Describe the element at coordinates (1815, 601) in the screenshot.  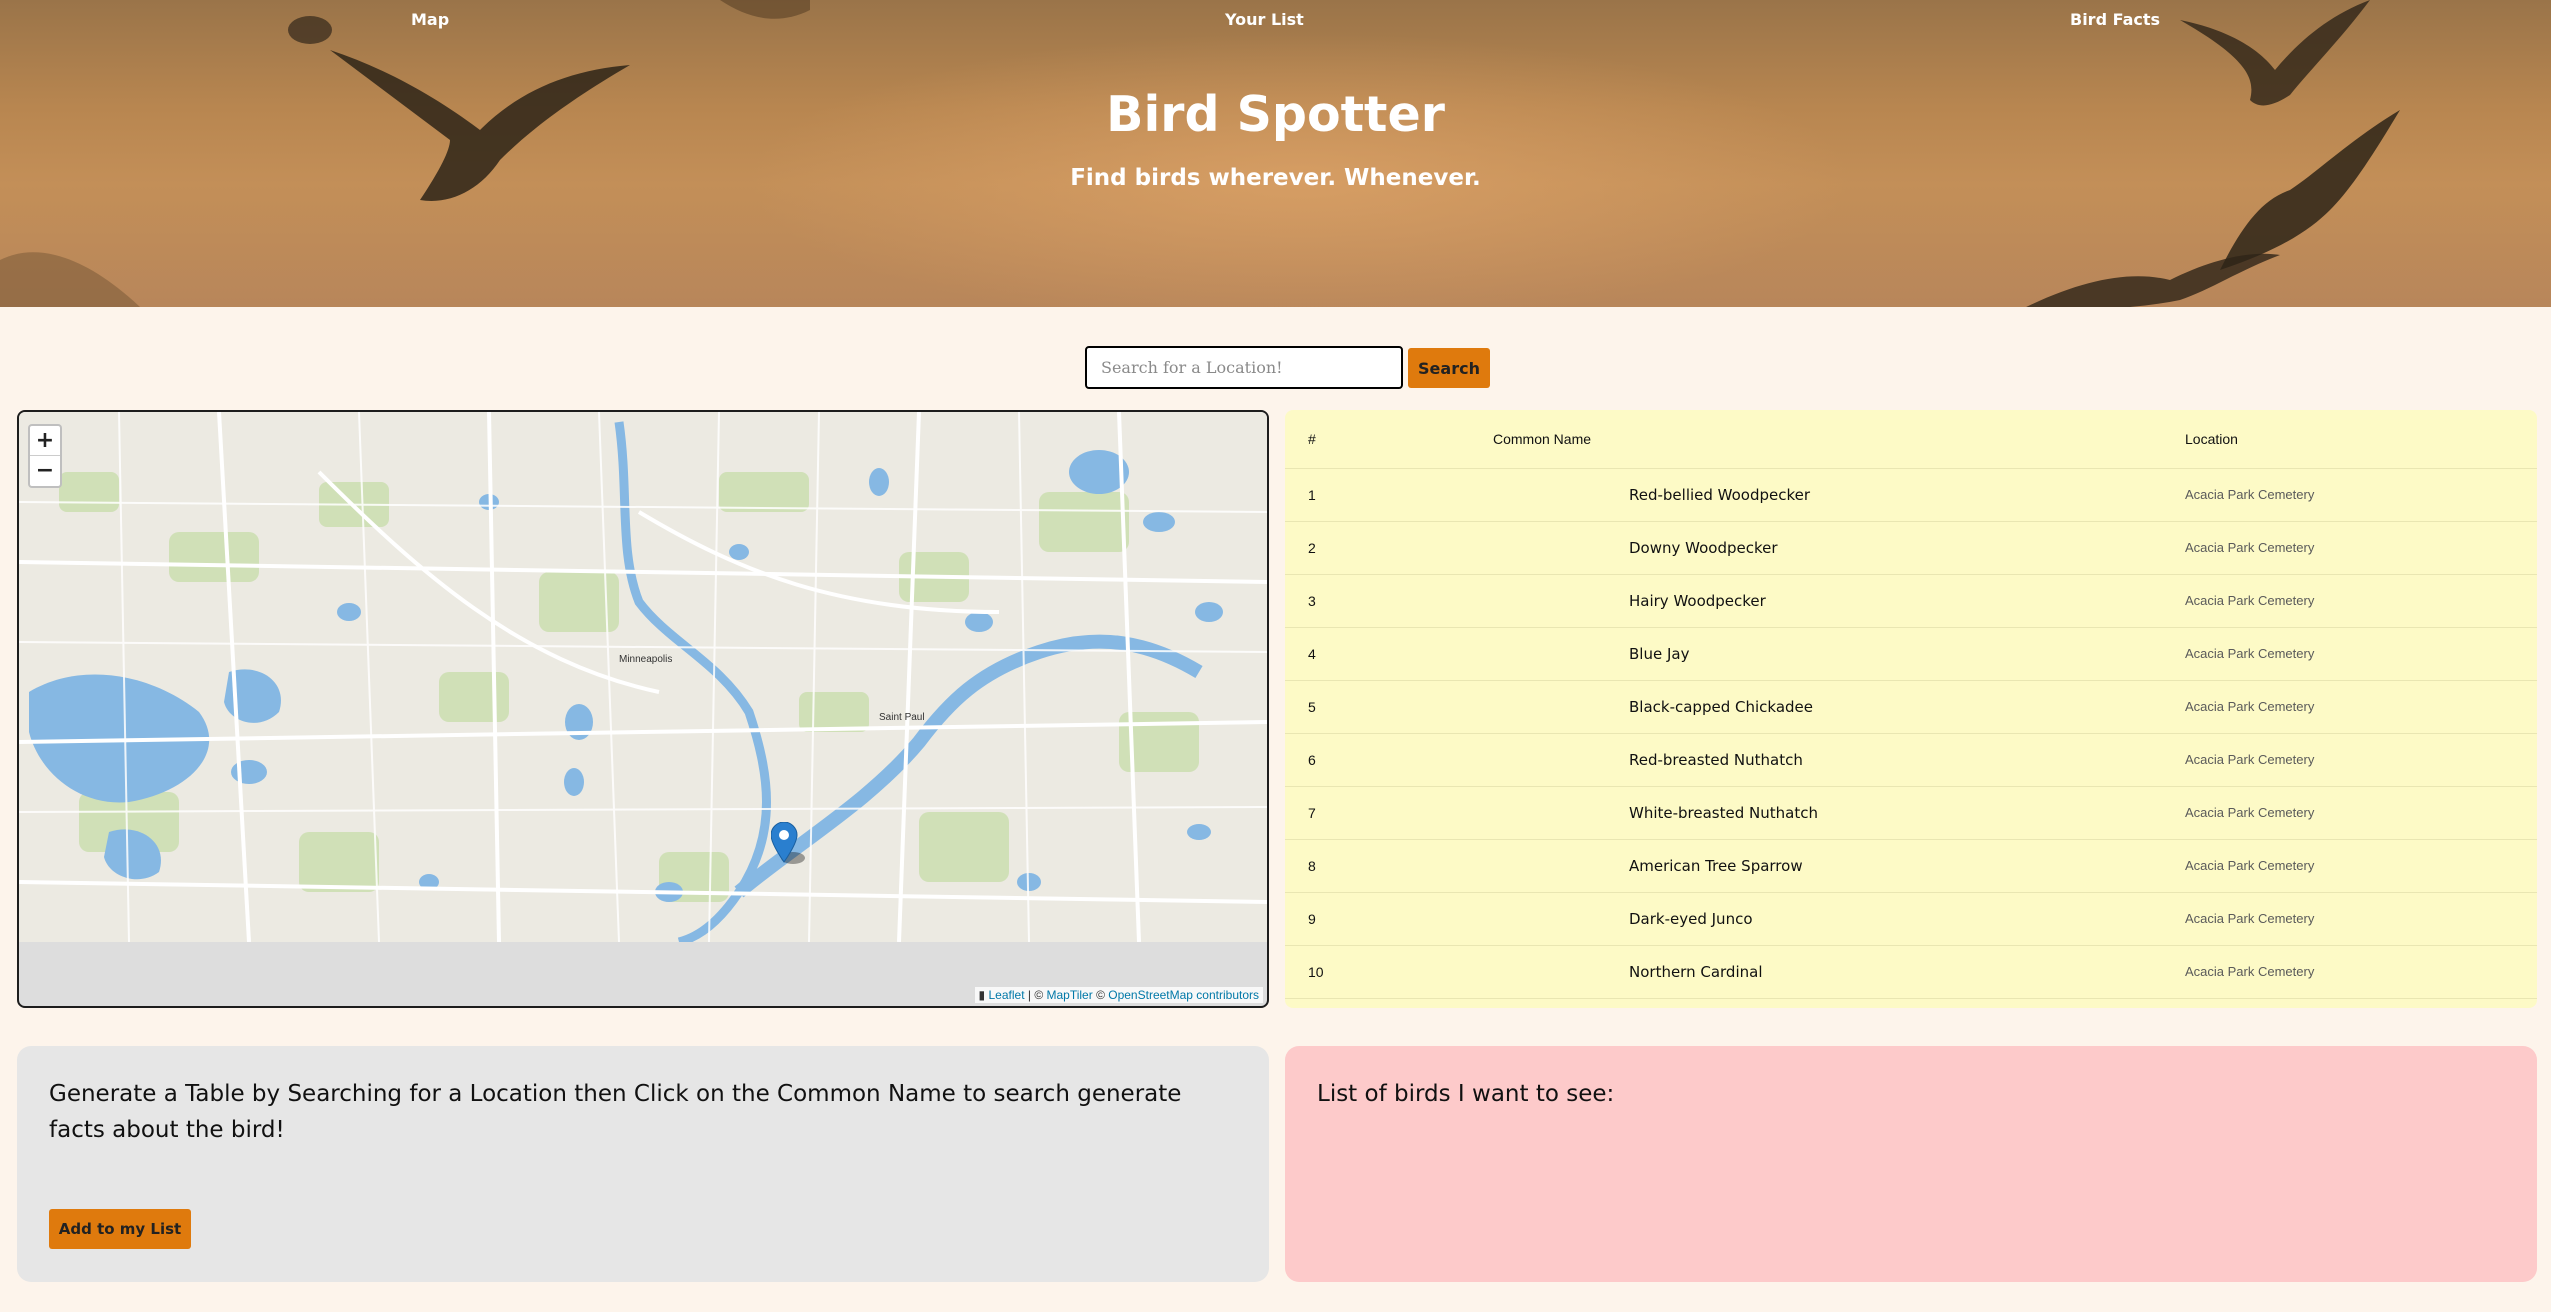
I see `bird-common-name: Hairy Woodpecker` at that location.